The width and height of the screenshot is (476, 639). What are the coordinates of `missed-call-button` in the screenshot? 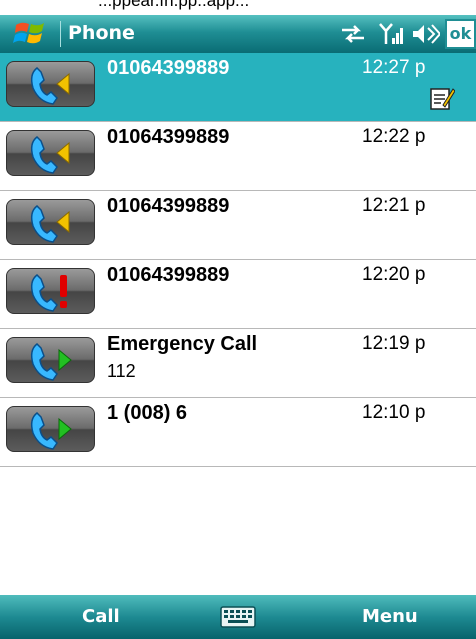 It's located at (50, 291).